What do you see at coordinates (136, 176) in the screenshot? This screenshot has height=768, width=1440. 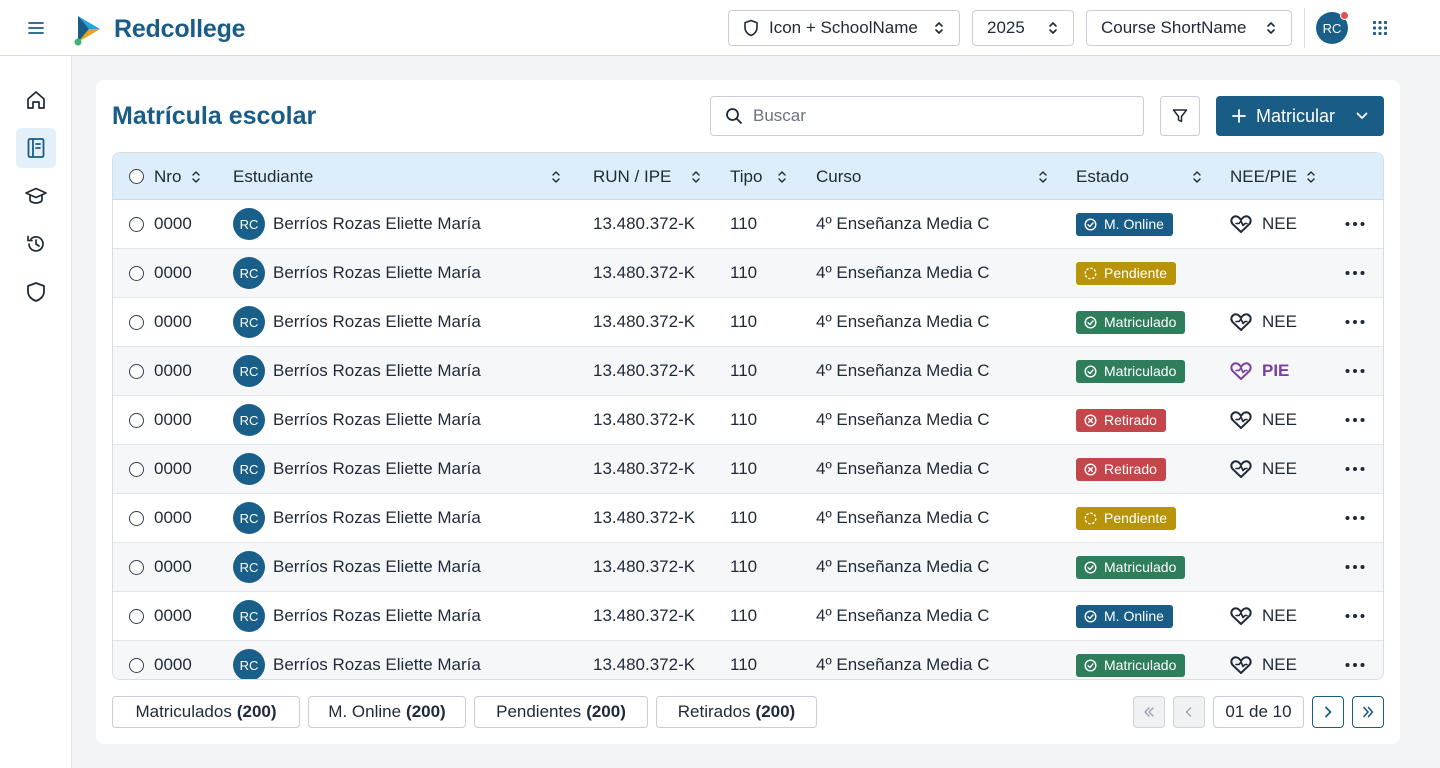 I see `select-all-checkbox` at bounding box center [136, 176].